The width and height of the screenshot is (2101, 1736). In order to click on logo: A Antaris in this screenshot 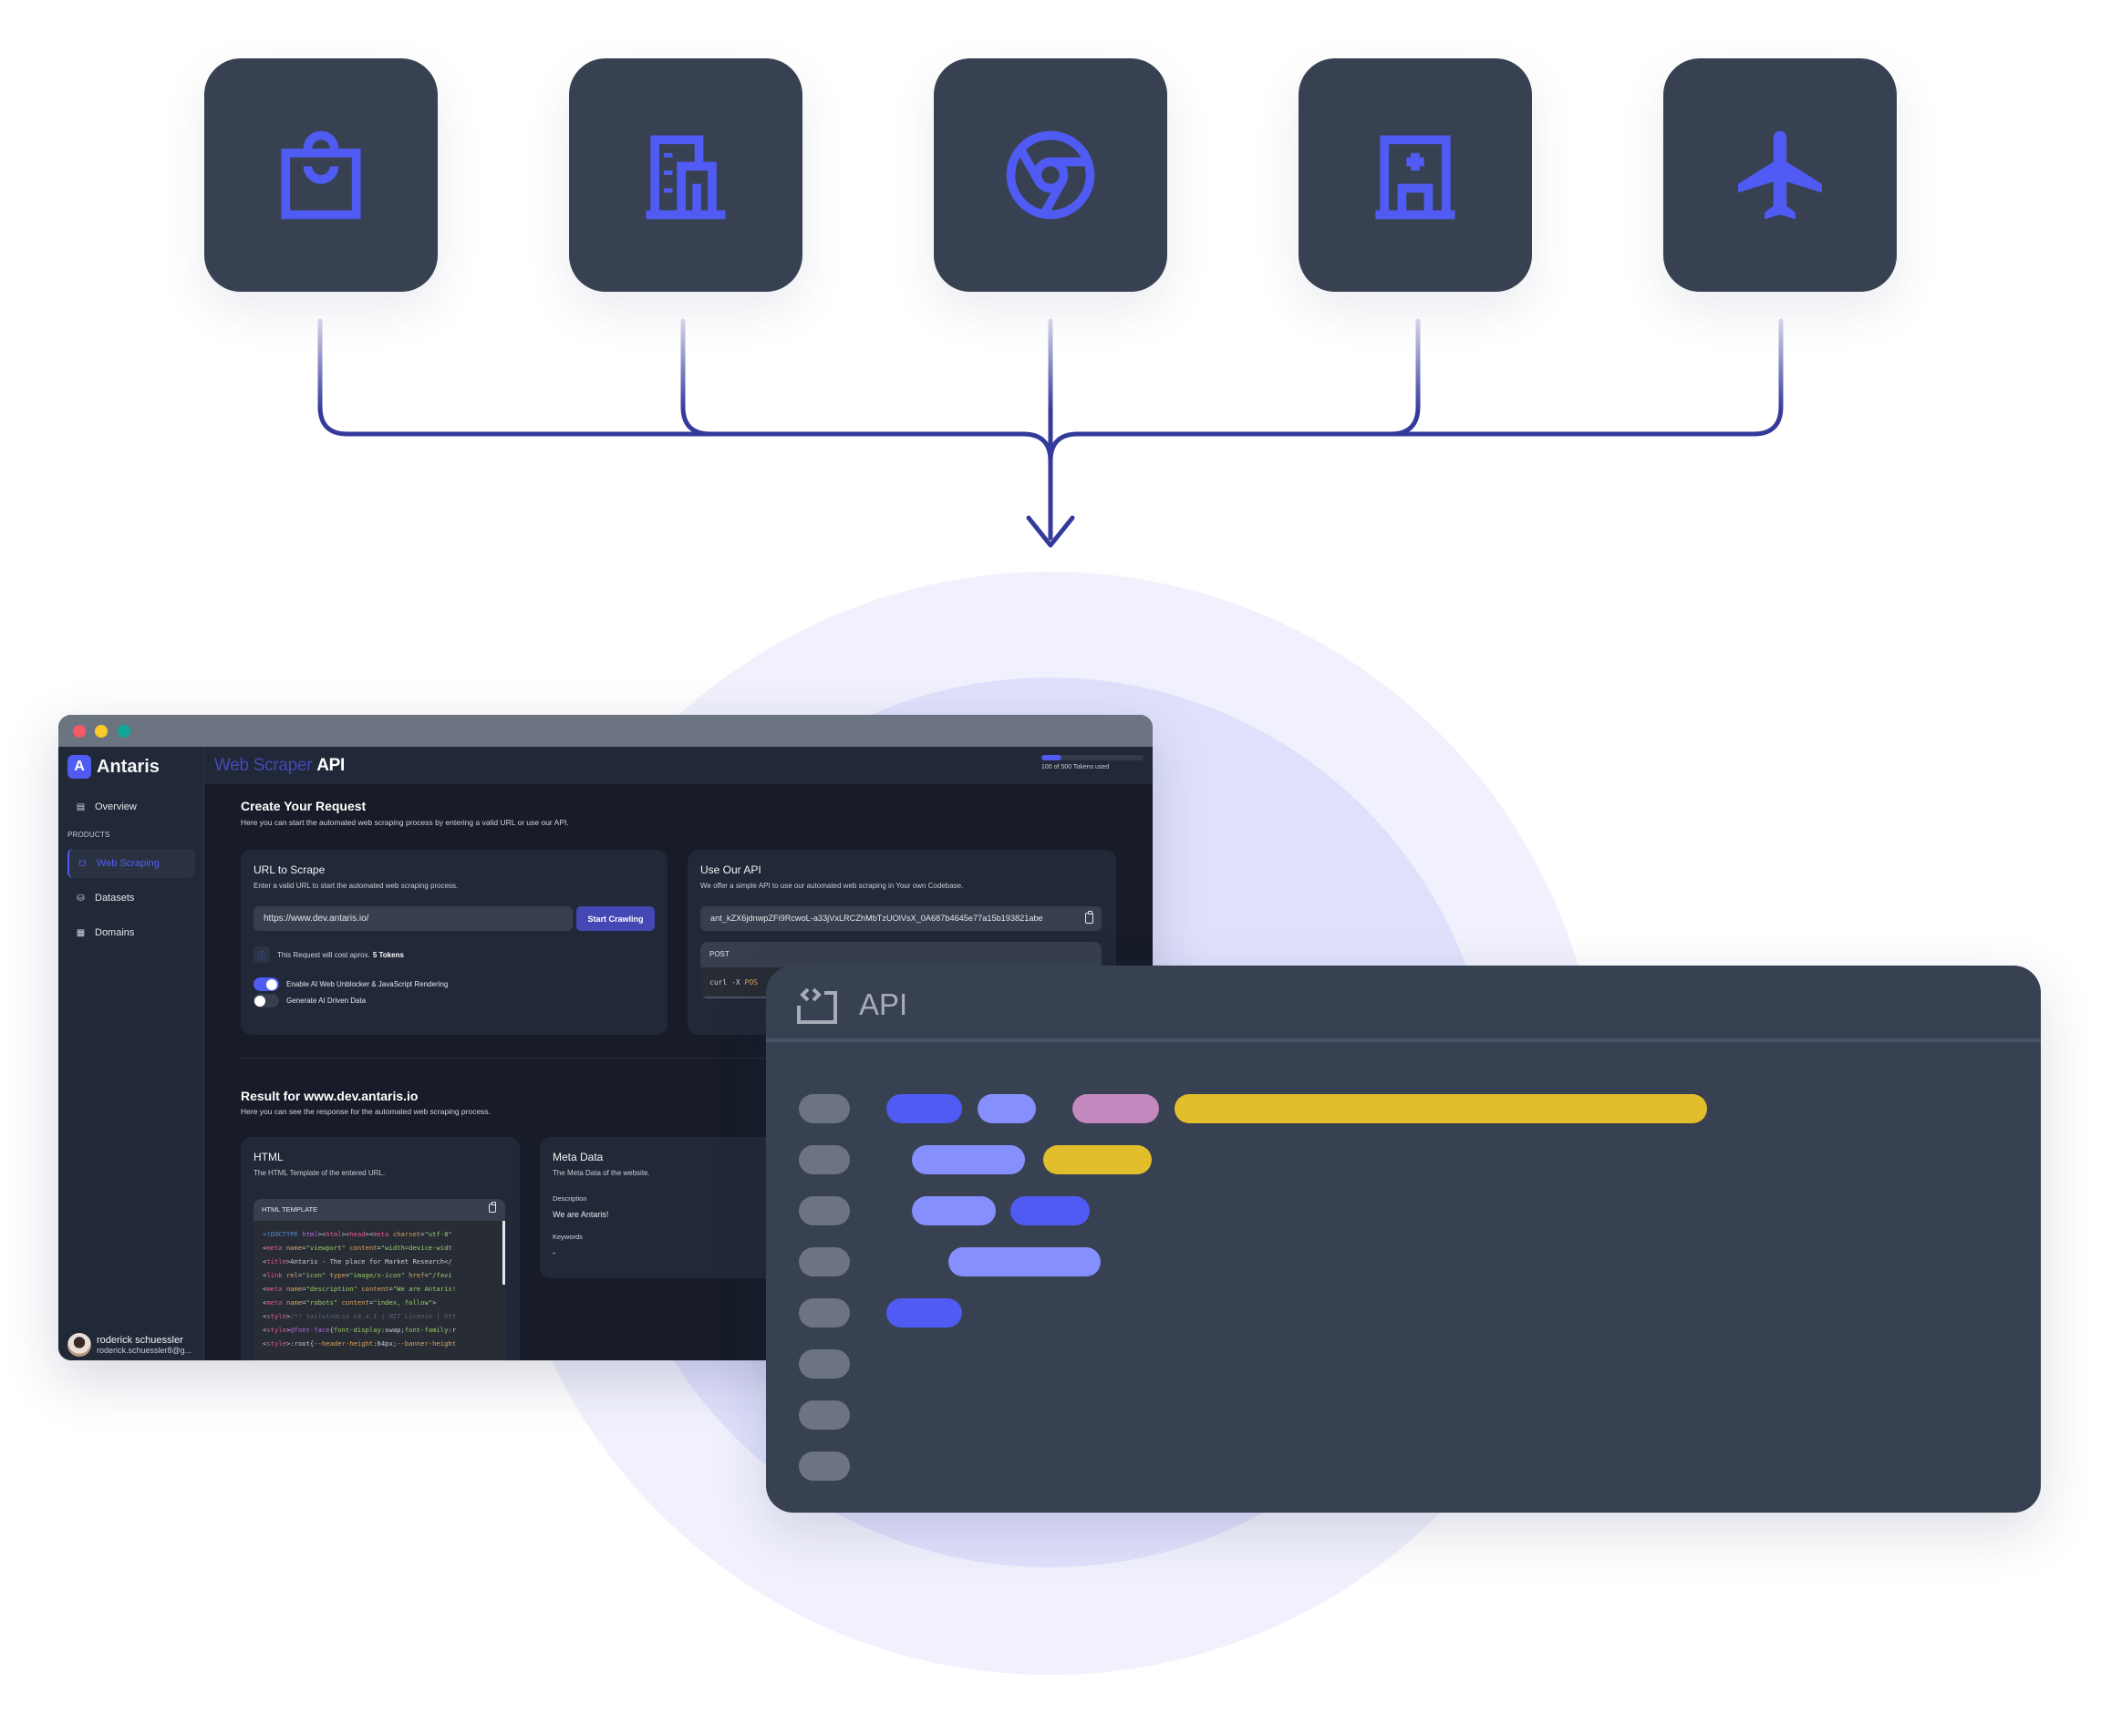, I will do `click(113, 767)`.